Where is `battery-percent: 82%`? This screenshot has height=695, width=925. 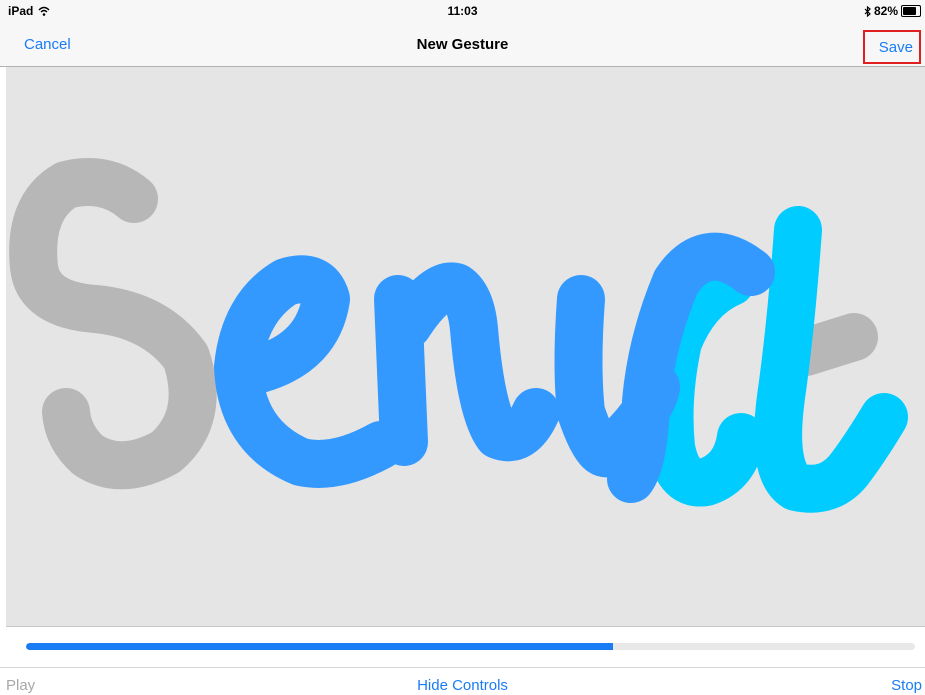 battery-percent: 82% is located at coordinates (885, 11).